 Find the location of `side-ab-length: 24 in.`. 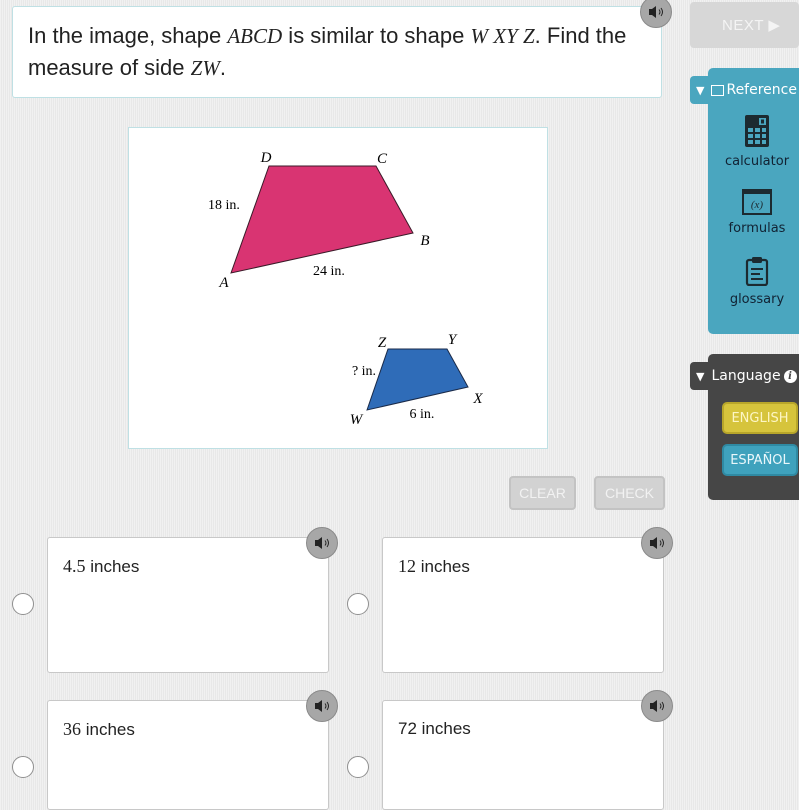

side-ab-length: 24 in. is located at coordinates (329, 271).